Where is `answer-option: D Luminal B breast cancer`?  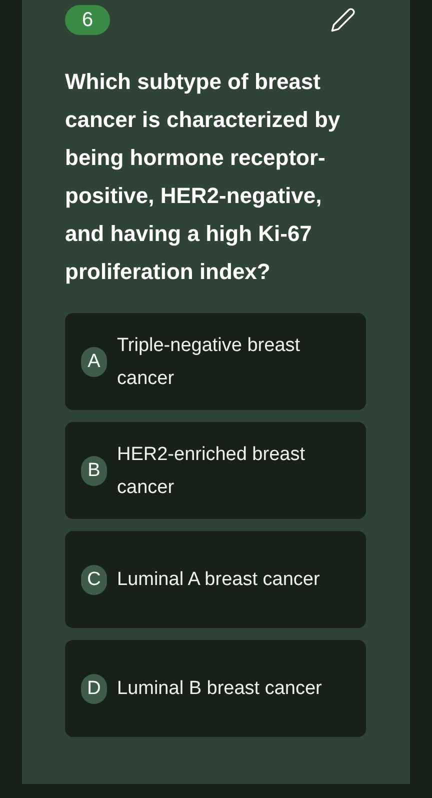 answer-option: D Luminal B breast cancer is located at coordinates (215, 688).